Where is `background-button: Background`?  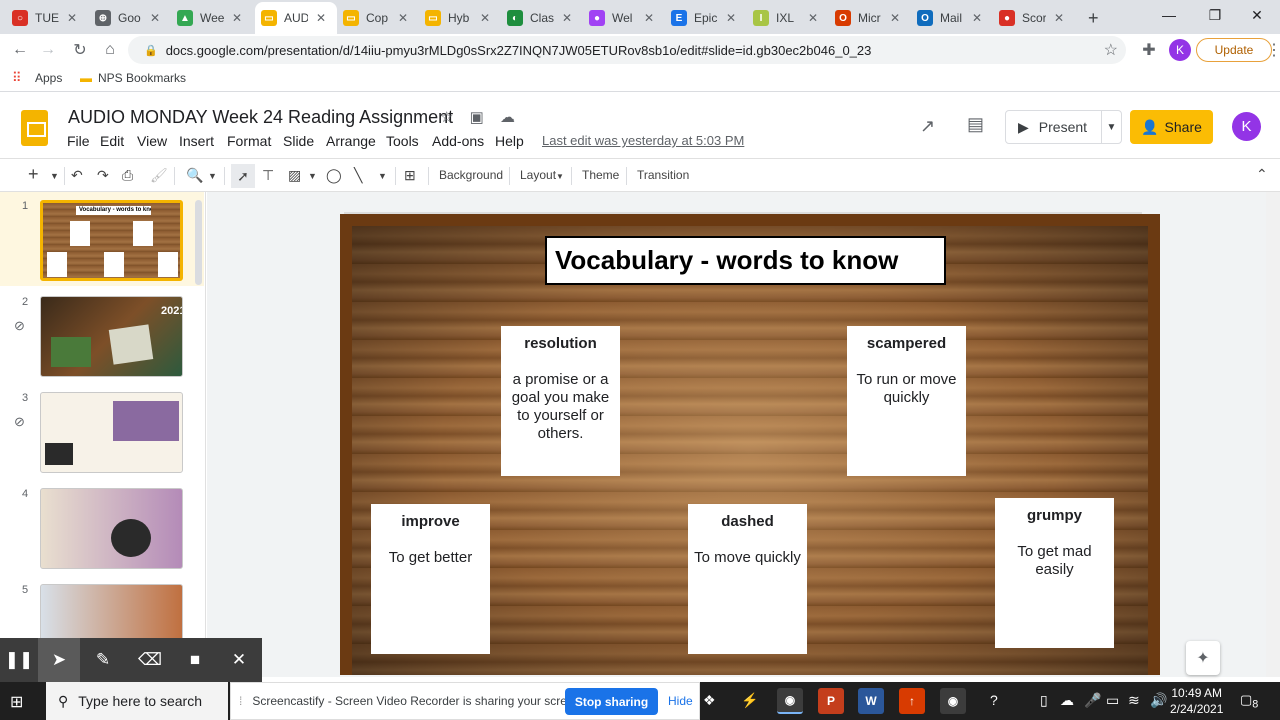
background-button: Background is located at coordinates (471, 175).